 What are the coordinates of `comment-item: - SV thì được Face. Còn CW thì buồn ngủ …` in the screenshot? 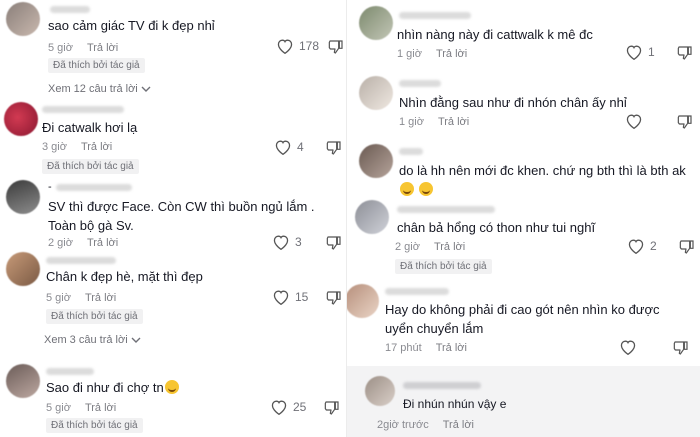 It's located at (175, 213).